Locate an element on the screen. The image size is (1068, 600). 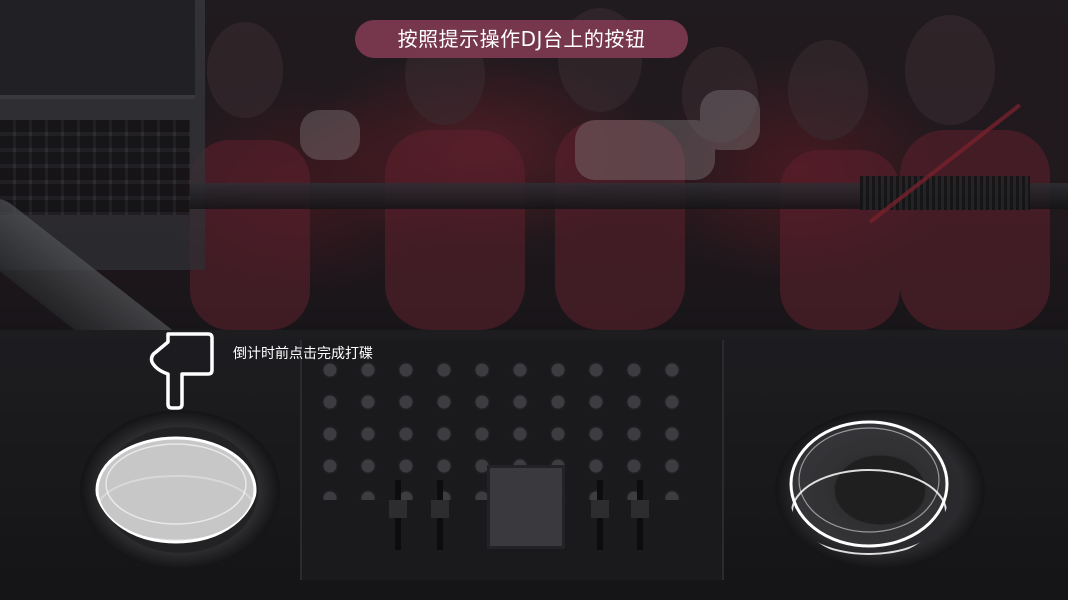
left-disc-button is located at coordinates (176, 482).